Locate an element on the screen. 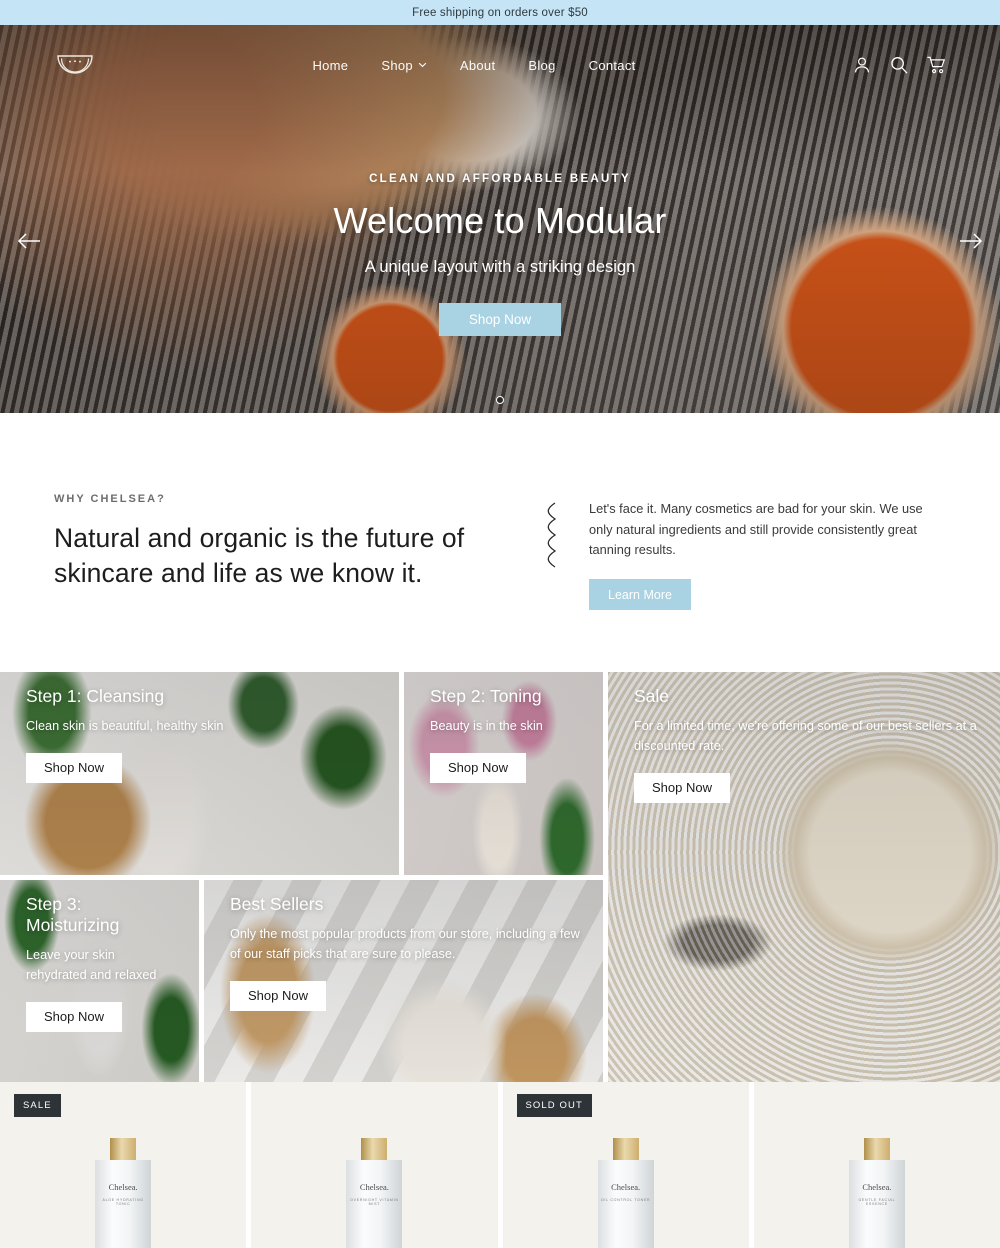  why-divider is located at coordinates (551, 551).